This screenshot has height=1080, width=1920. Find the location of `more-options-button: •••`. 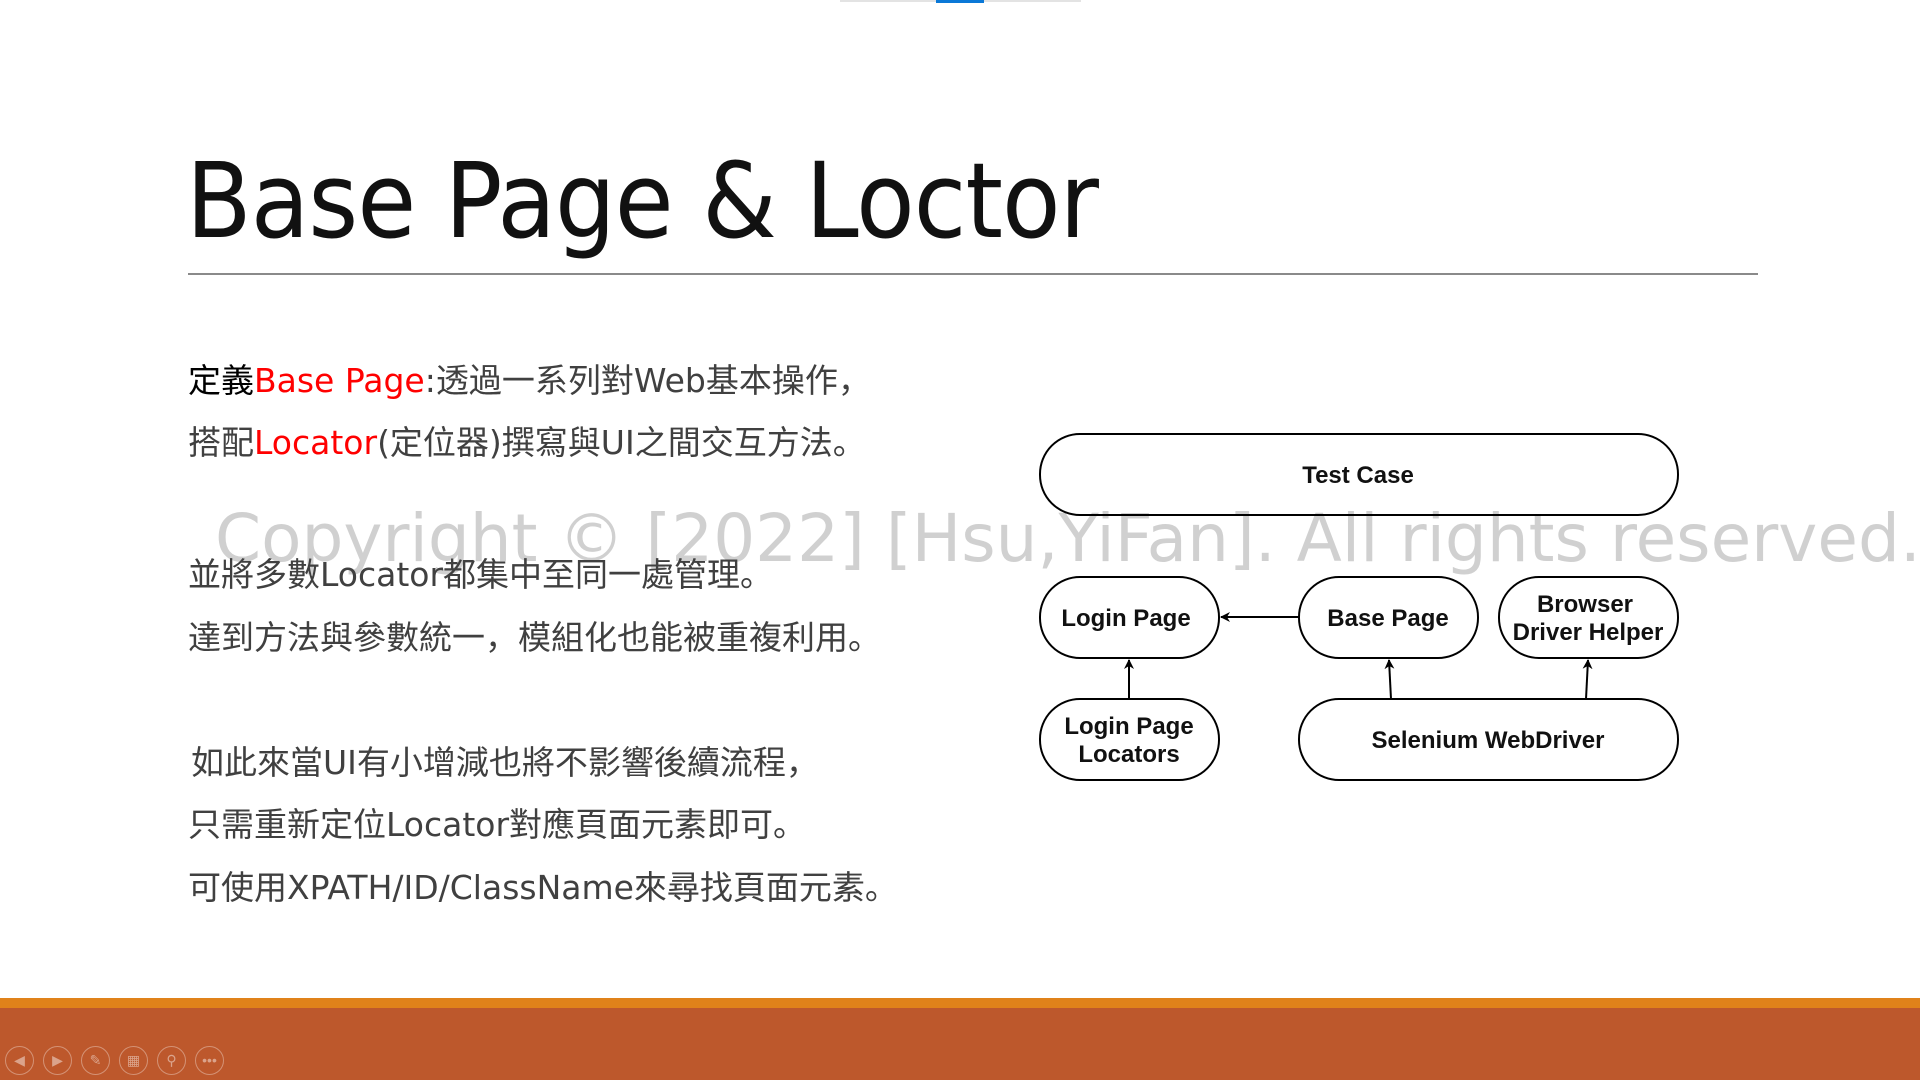

more-options-button: ••• is located at coordinates (209, 1060).